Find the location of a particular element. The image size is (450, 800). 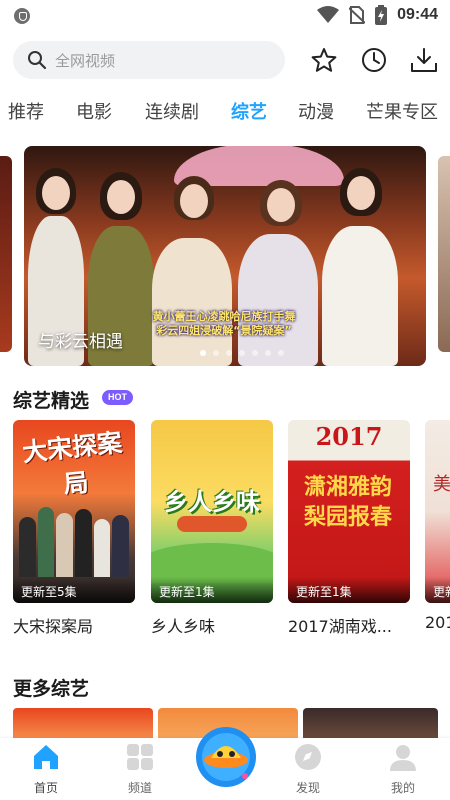

tab-anime: 动漫 is located at coordinates (316, 111).